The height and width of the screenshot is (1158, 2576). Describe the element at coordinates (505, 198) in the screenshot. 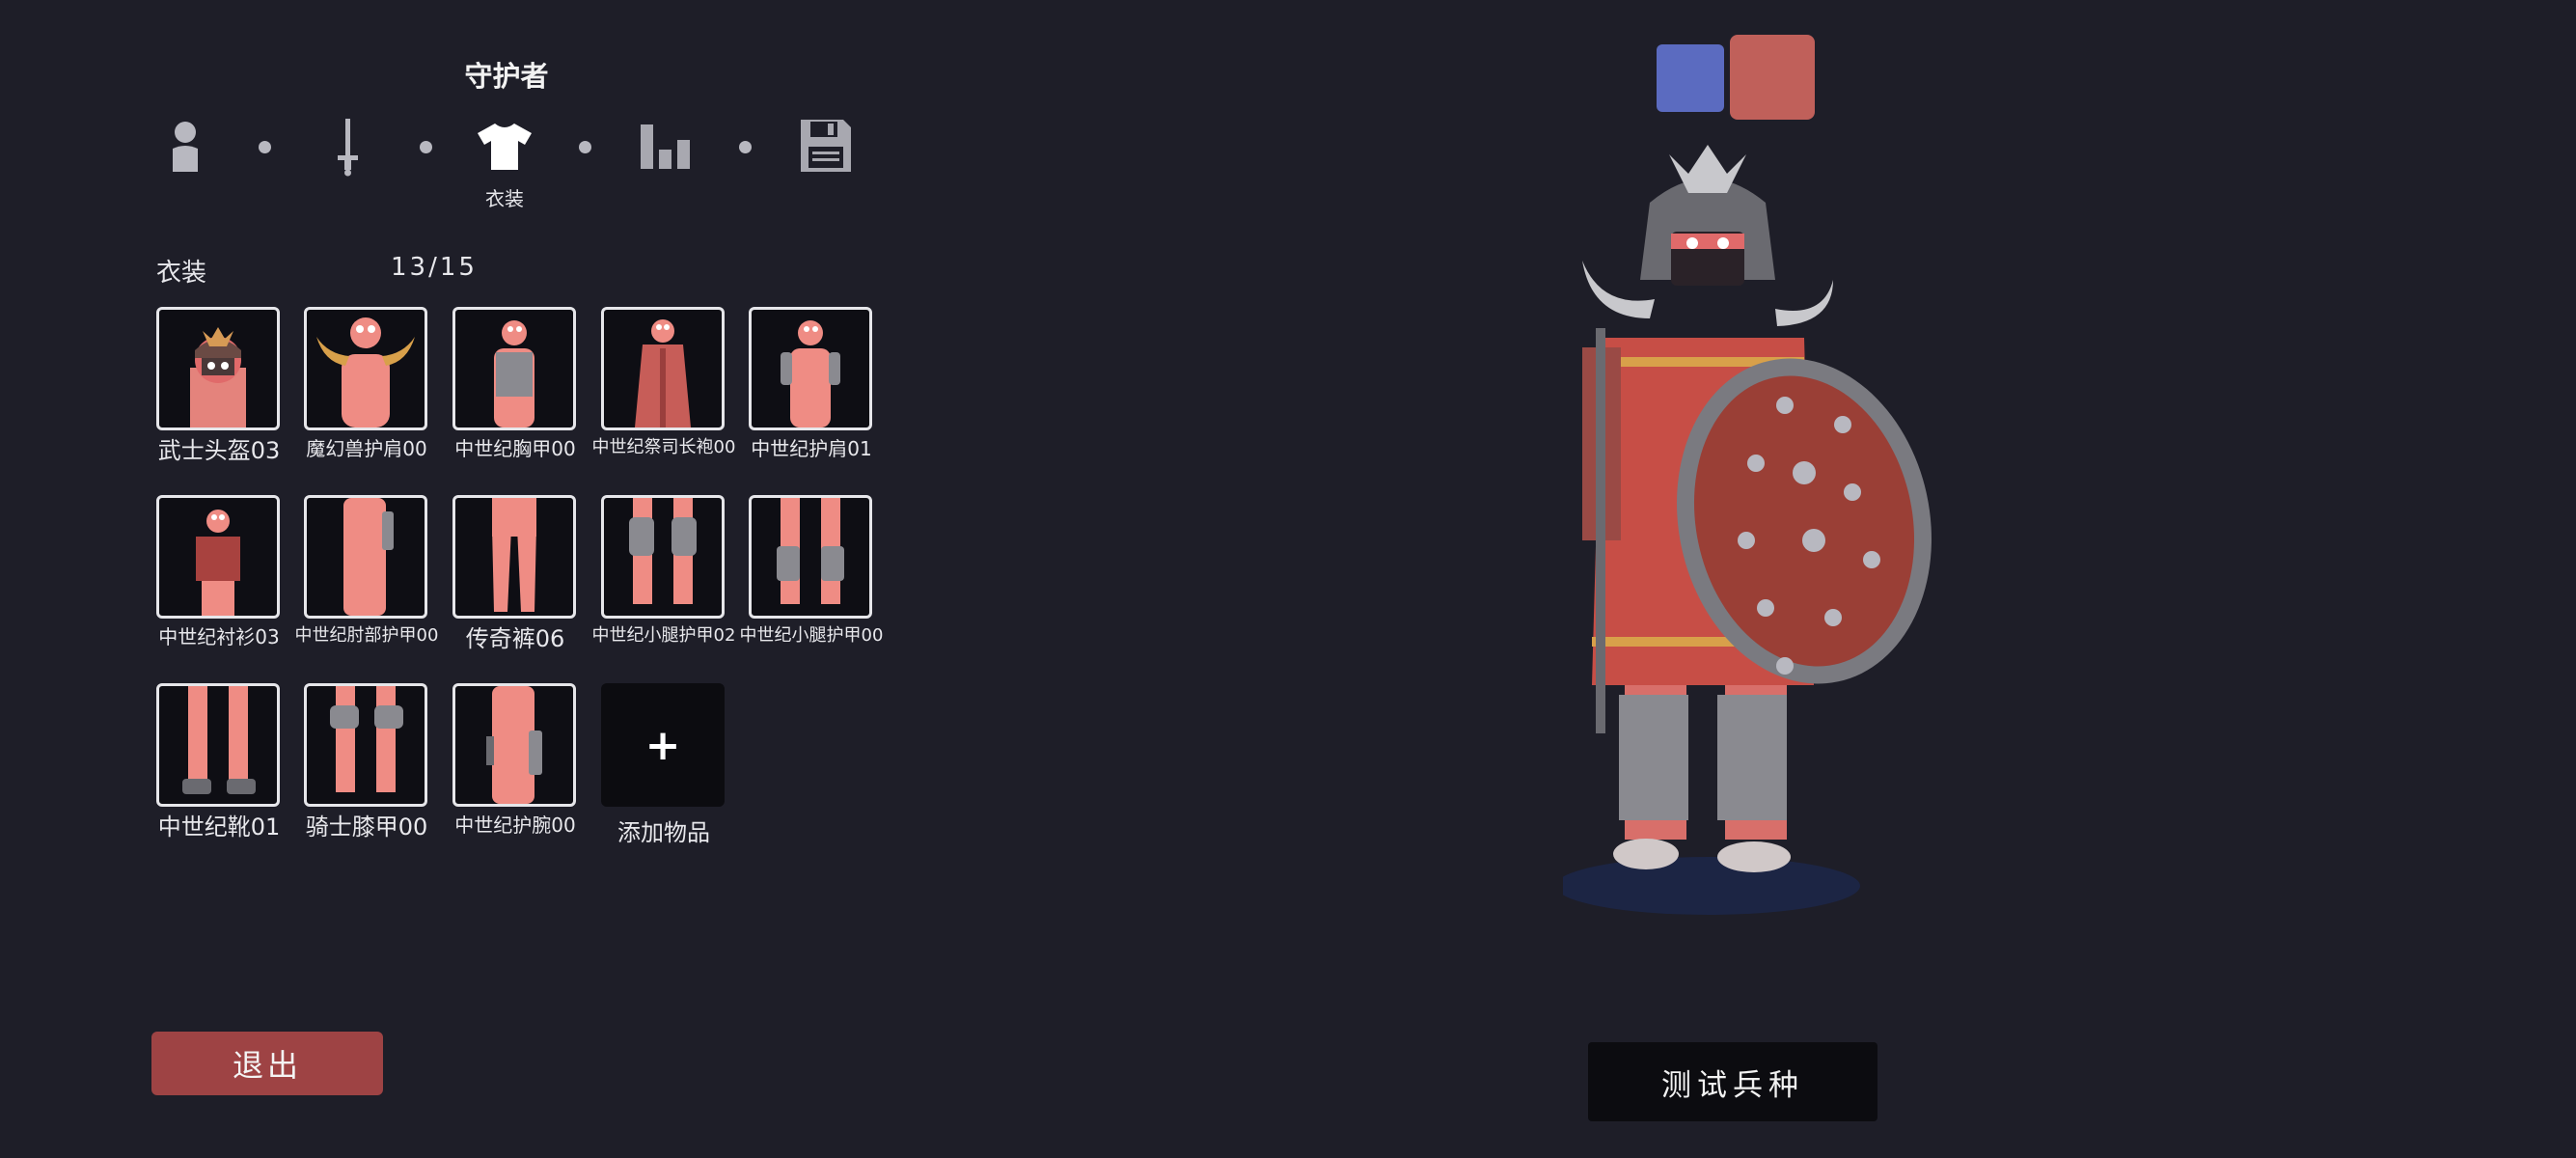

I see `step-clothing-label: 衣装` at that location.